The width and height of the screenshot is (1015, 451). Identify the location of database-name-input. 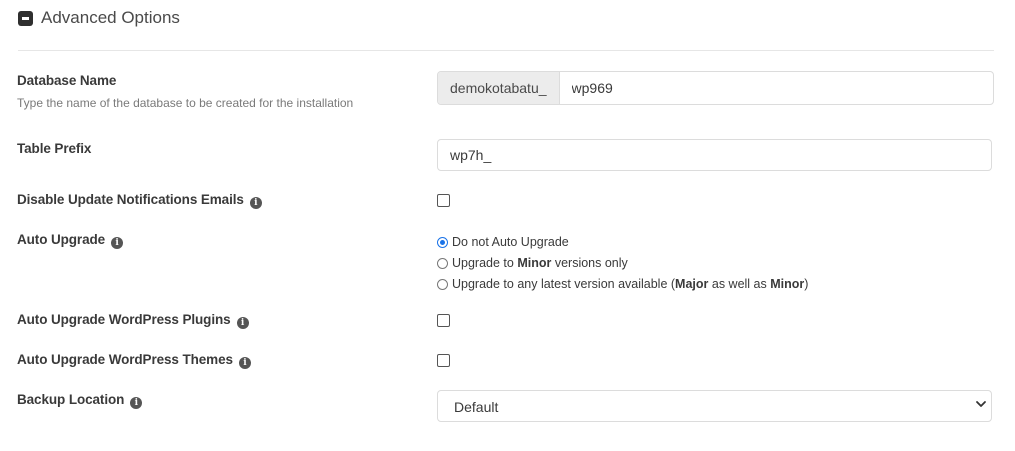
(776, 88).